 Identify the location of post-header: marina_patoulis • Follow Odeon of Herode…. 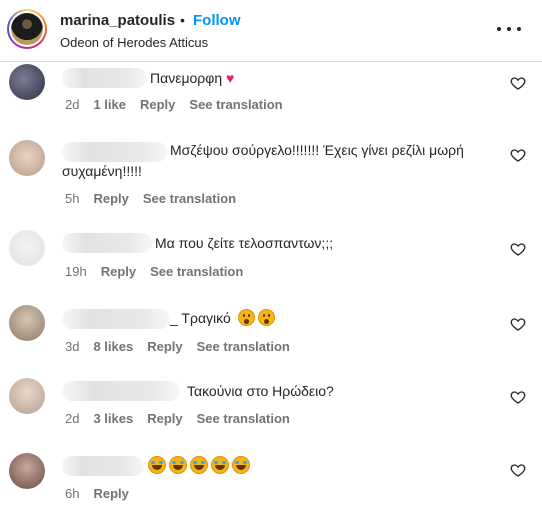
(271, 31).